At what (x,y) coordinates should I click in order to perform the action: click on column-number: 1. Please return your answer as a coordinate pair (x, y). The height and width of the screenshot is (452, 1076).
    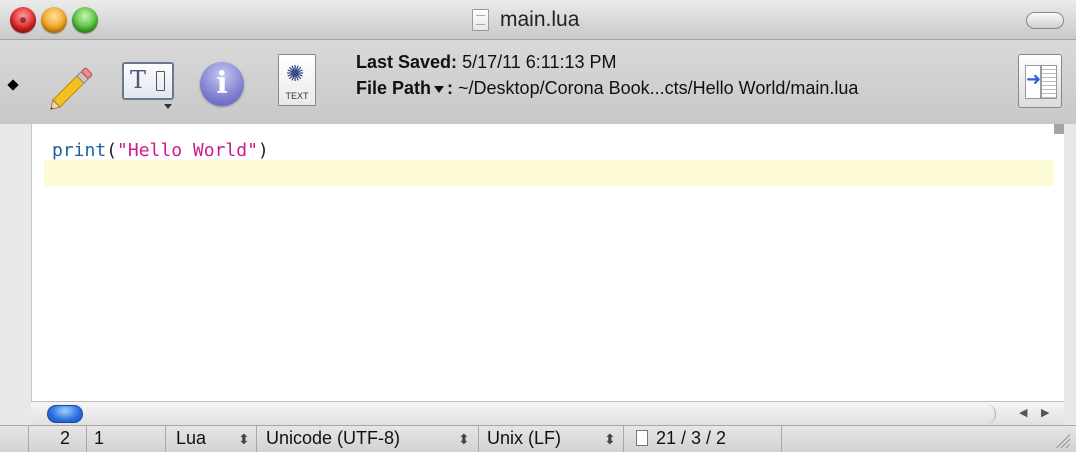
    Looking at the image, I should click on (99, 438).